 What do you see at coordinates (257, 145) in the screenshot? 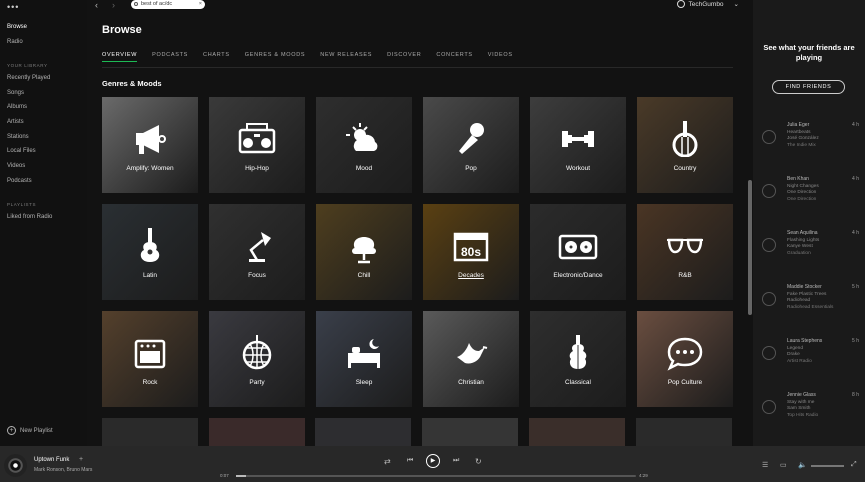
I see `genre-tile: Hip-Hop` at bounding box center [257, 145].